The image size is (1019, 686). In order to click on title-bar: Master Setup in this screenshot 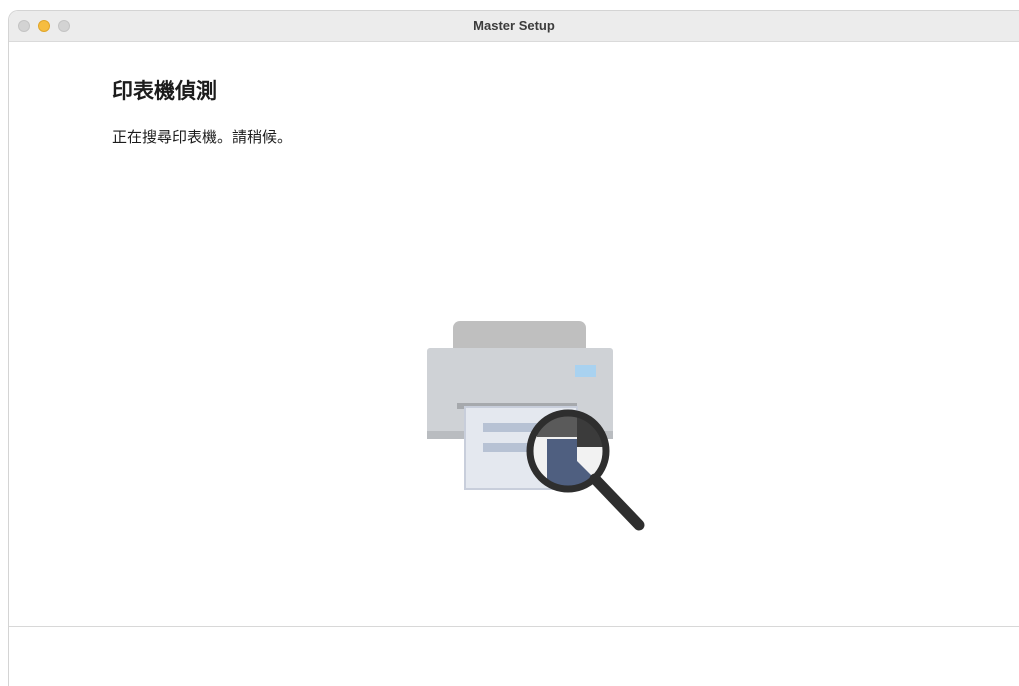, I will do `click(514, 26)`.